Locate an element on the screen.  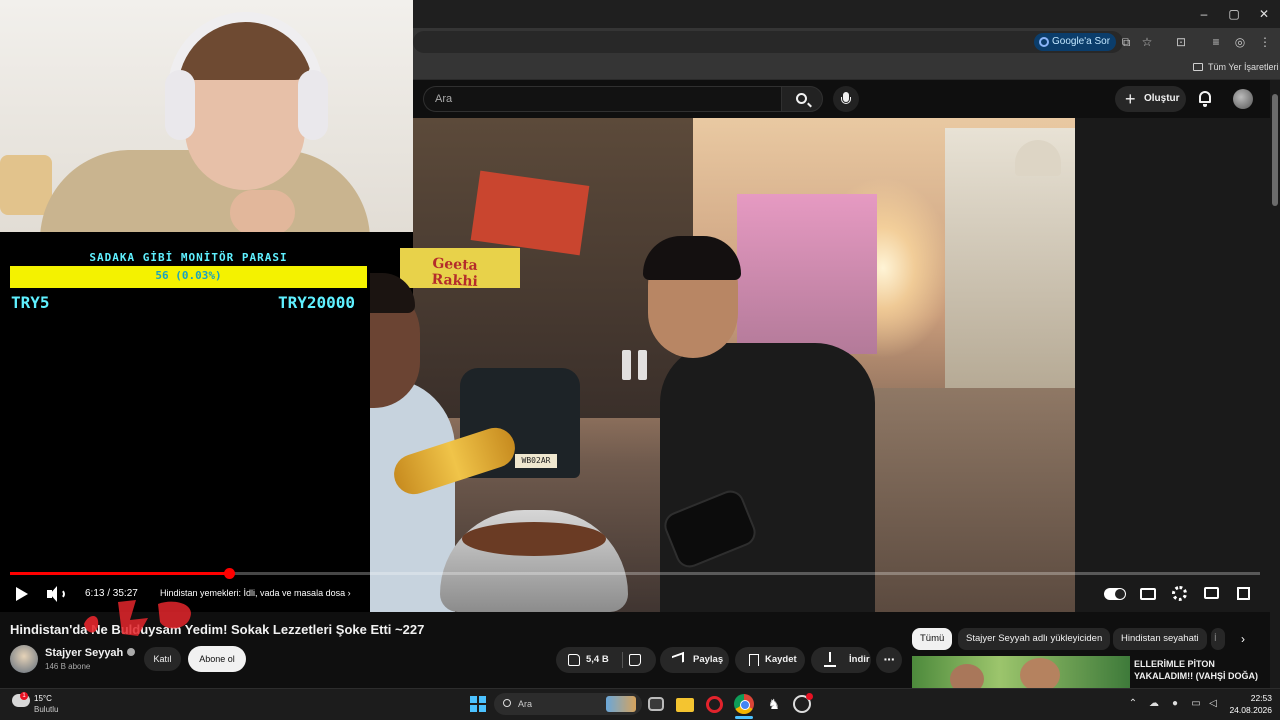
download-icon is located at coordinates (830, 659).